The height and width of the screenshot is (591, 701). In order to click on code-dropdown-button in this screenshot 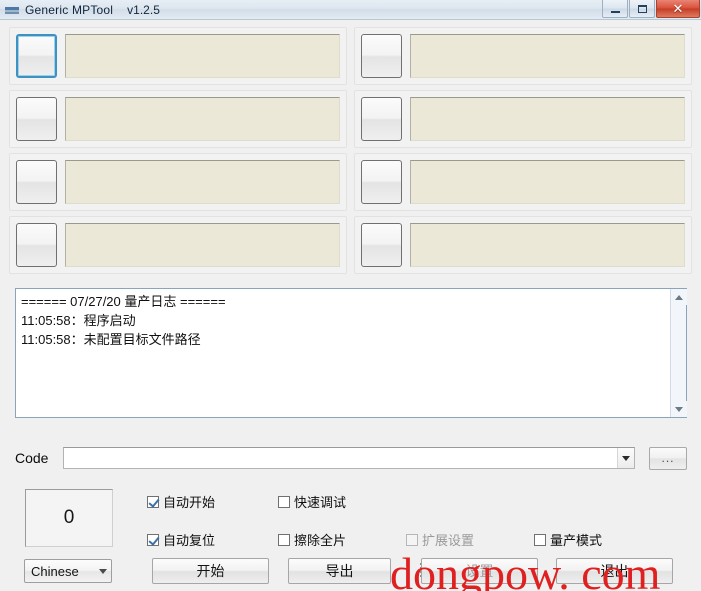, I will do `click(625, 458)`.